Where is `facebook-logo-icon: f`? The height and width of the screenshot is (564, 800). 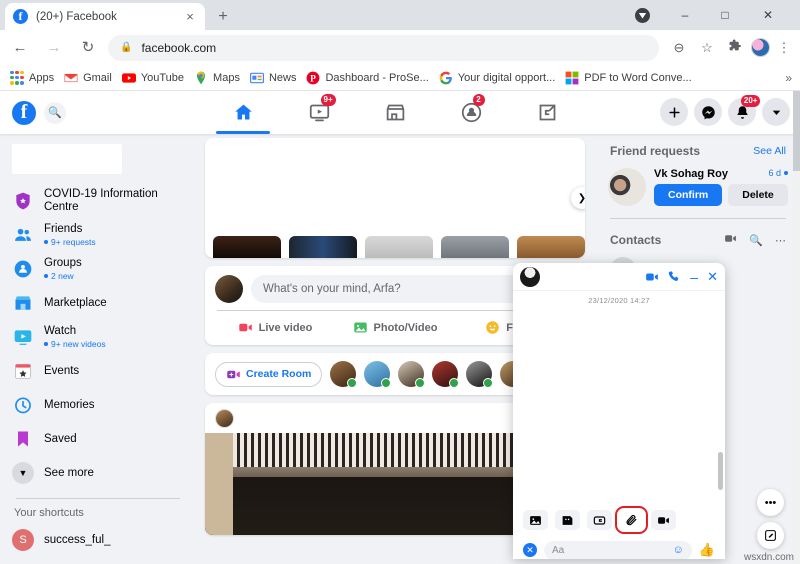 facebook-logo-icon: f is located at coordinates (24, 113).